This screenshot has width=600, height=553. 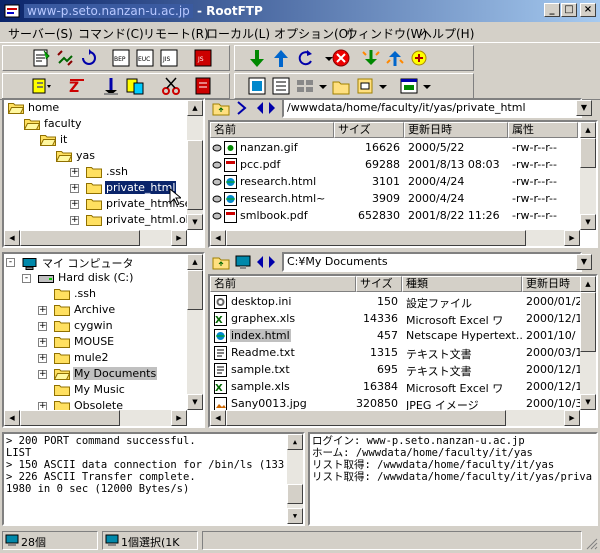 I want to click on tree-item: .ssh, so click(x=68, y=295).